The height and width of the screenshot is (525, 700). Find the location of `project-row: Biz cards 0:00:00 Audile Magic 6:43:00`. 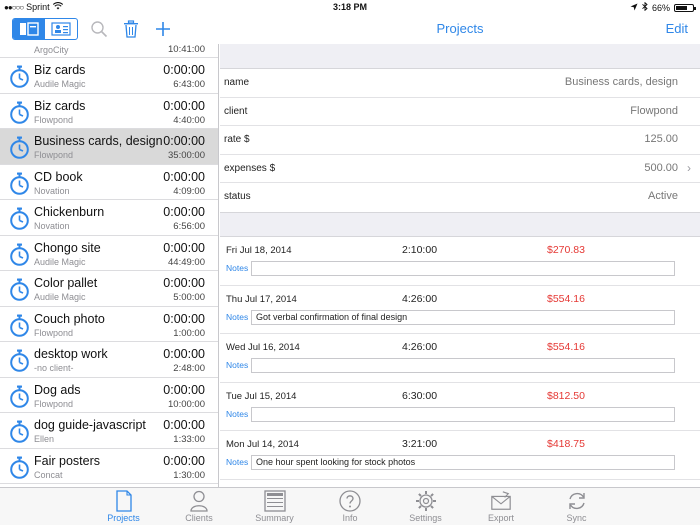

project-row: Biz cards 0:00:00 Audile Magic 6:43:00 is located at coordinates (109, 76).